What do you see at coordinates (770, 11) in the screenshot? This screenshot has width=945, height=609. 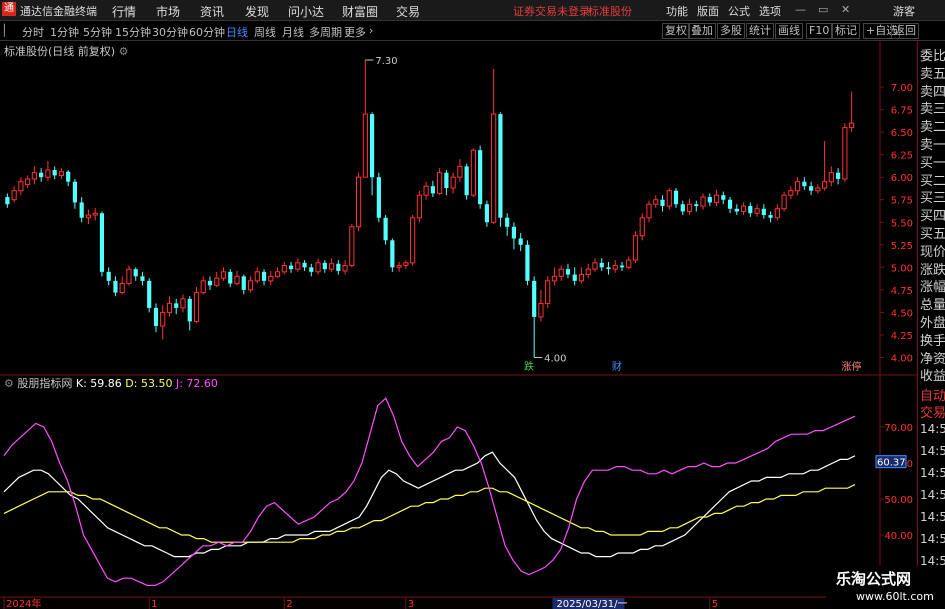 I see `menu-options: 选项` at bounding box center [770, 11].